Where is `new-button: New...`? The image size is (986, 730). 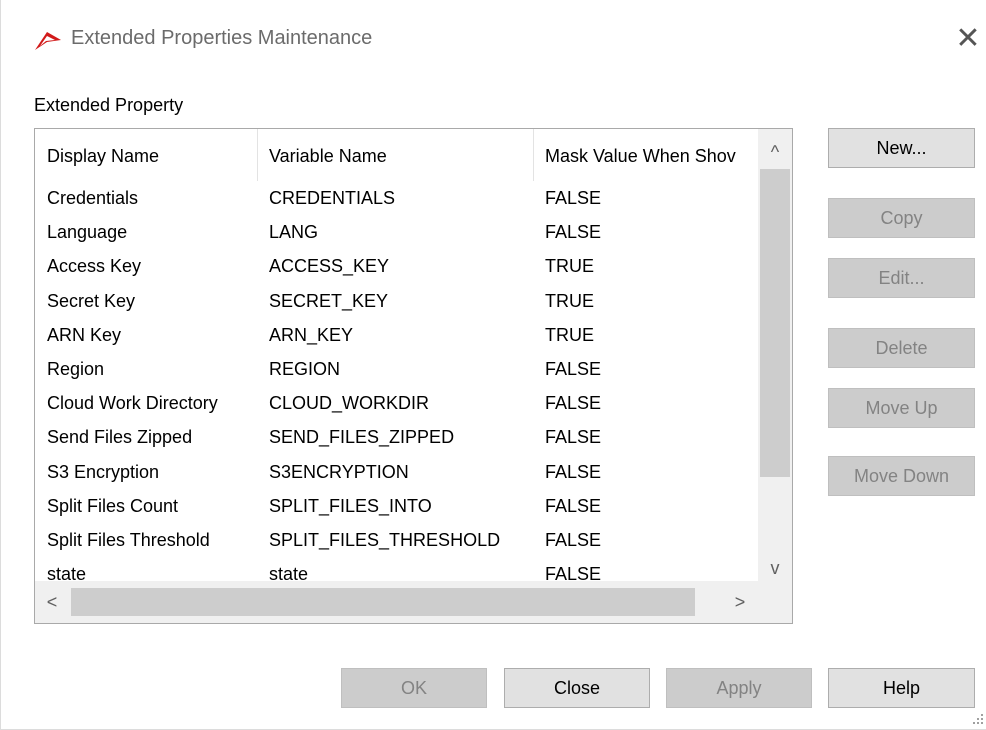 new-button: New... is located at coordinates (901, 148).